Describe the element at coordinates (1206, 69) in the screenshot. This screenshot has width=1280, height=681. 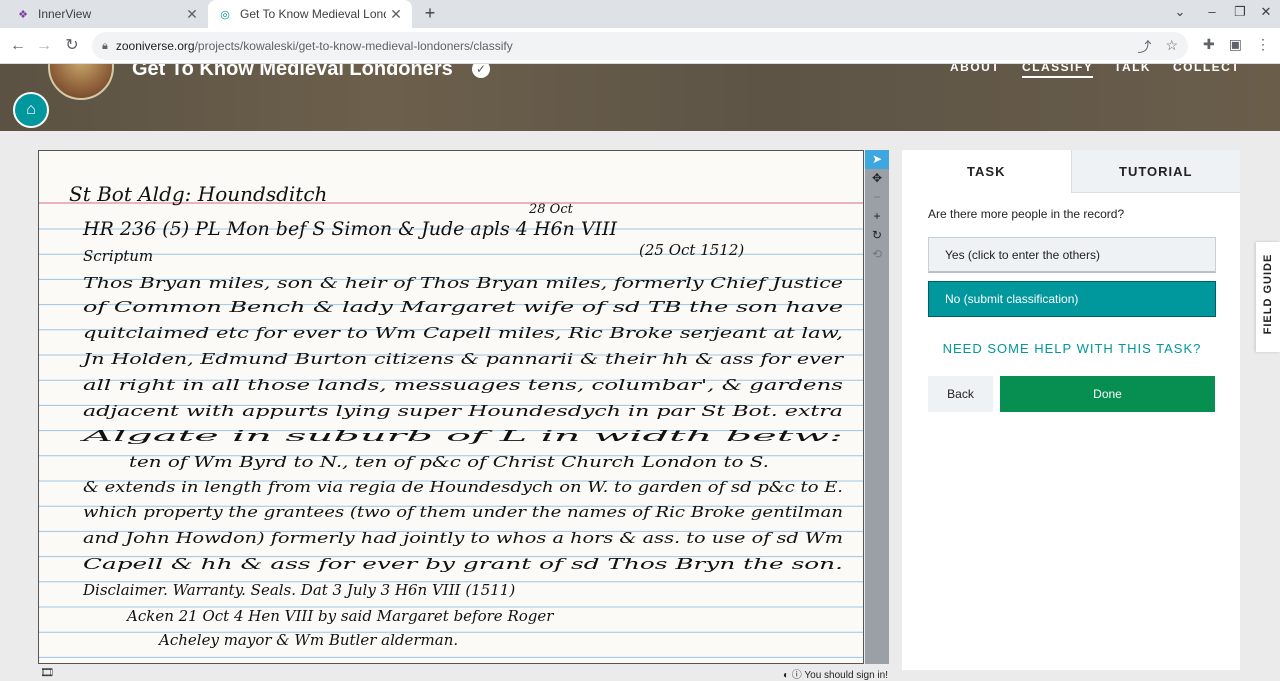
I see `nav-collect: COLLECT` at that location.